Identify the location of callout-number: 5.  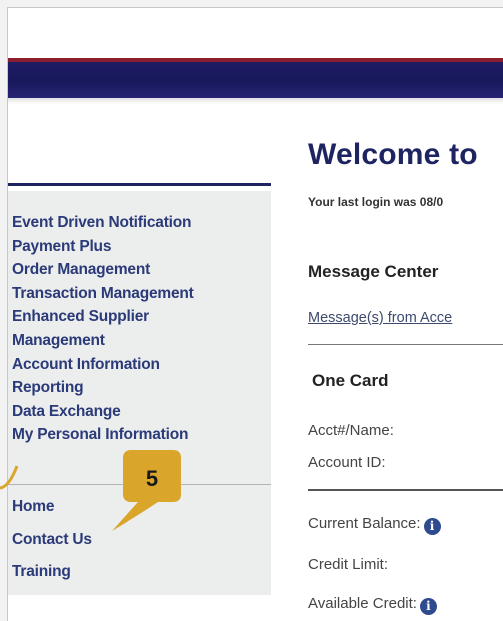
(152, 478).